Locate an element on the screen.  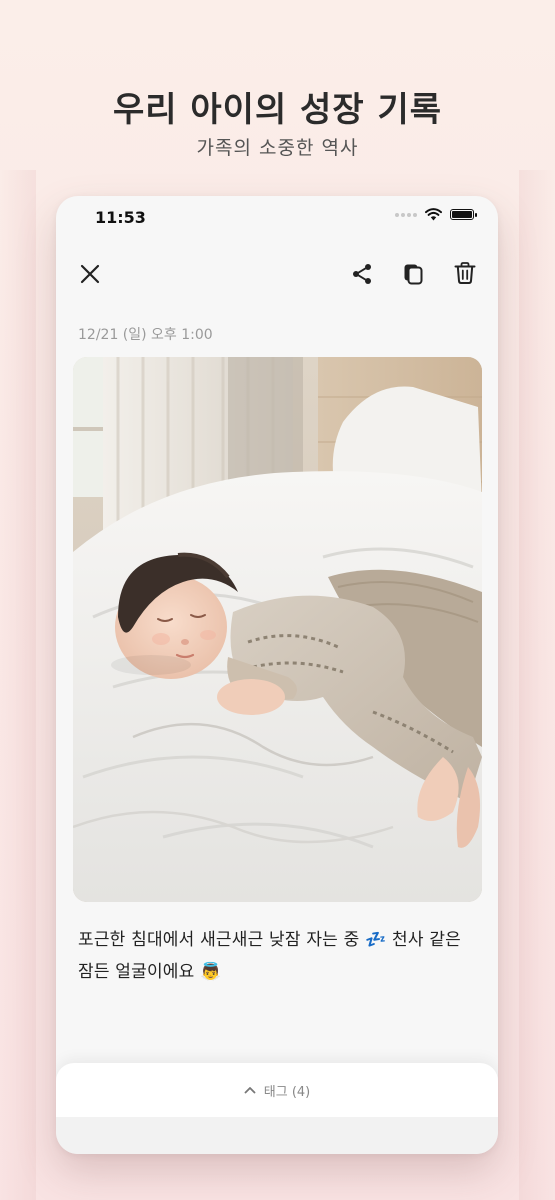
background-shade-left is located at coordinates (18, 685).